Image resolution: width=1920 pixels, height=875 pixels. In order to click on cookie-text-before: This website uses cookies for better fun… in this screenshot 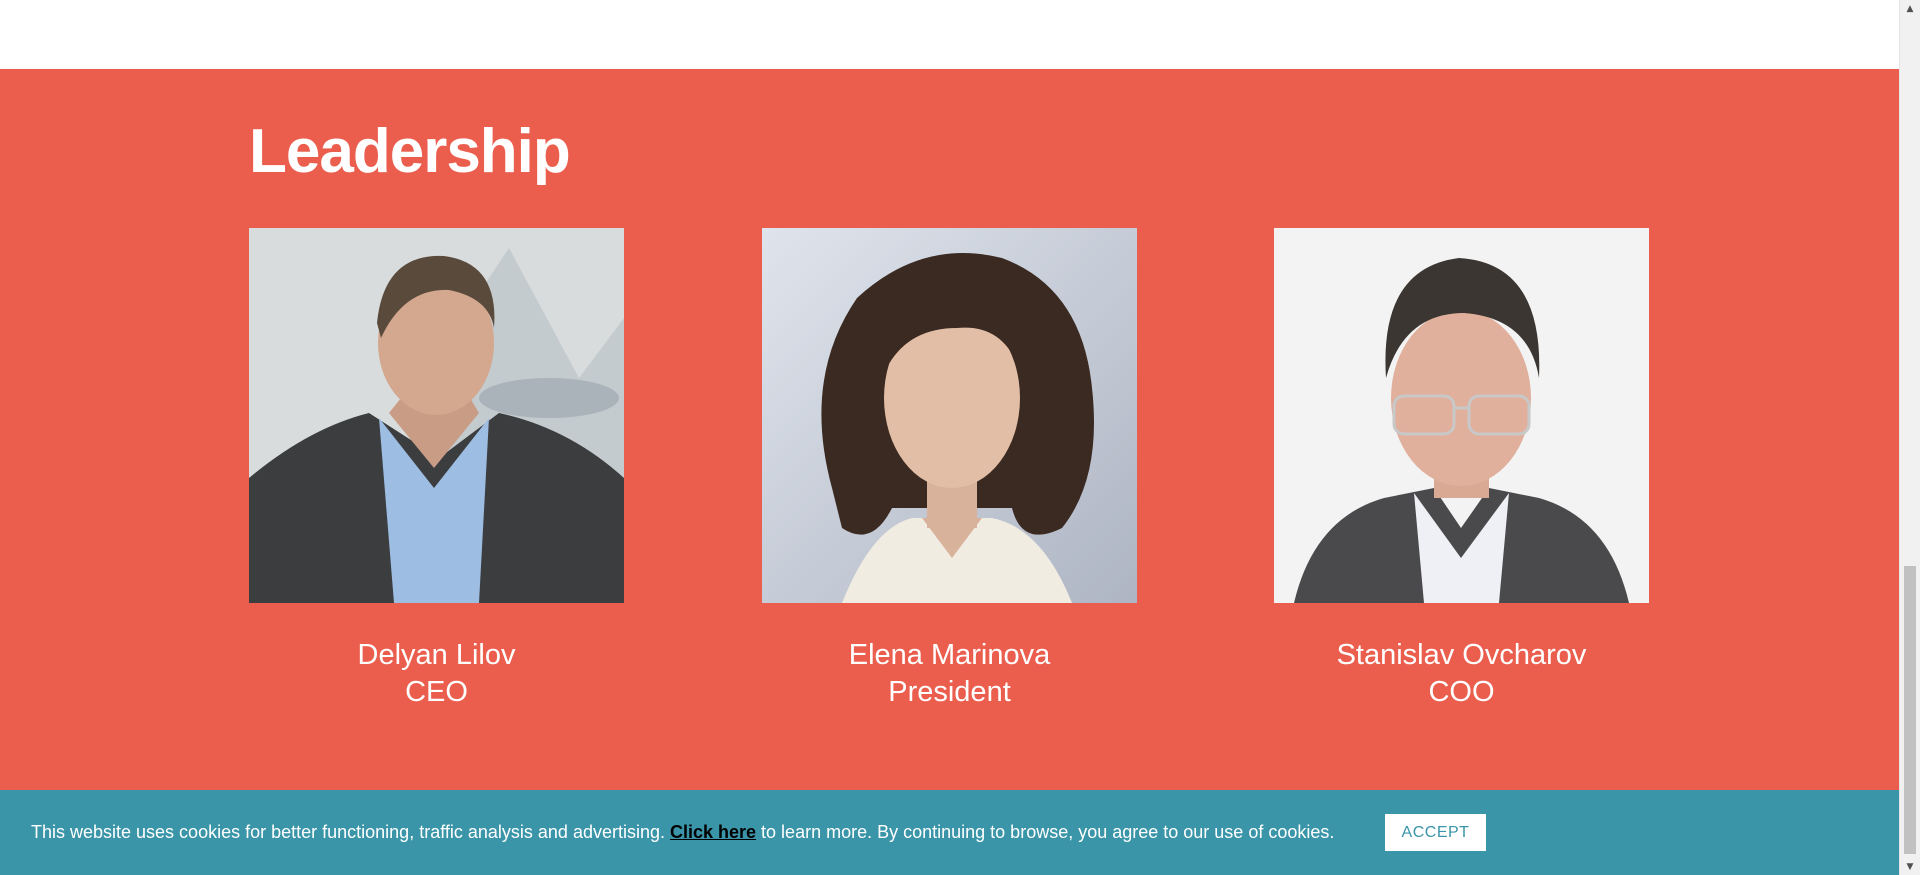, I will do `click(350, 832)`.